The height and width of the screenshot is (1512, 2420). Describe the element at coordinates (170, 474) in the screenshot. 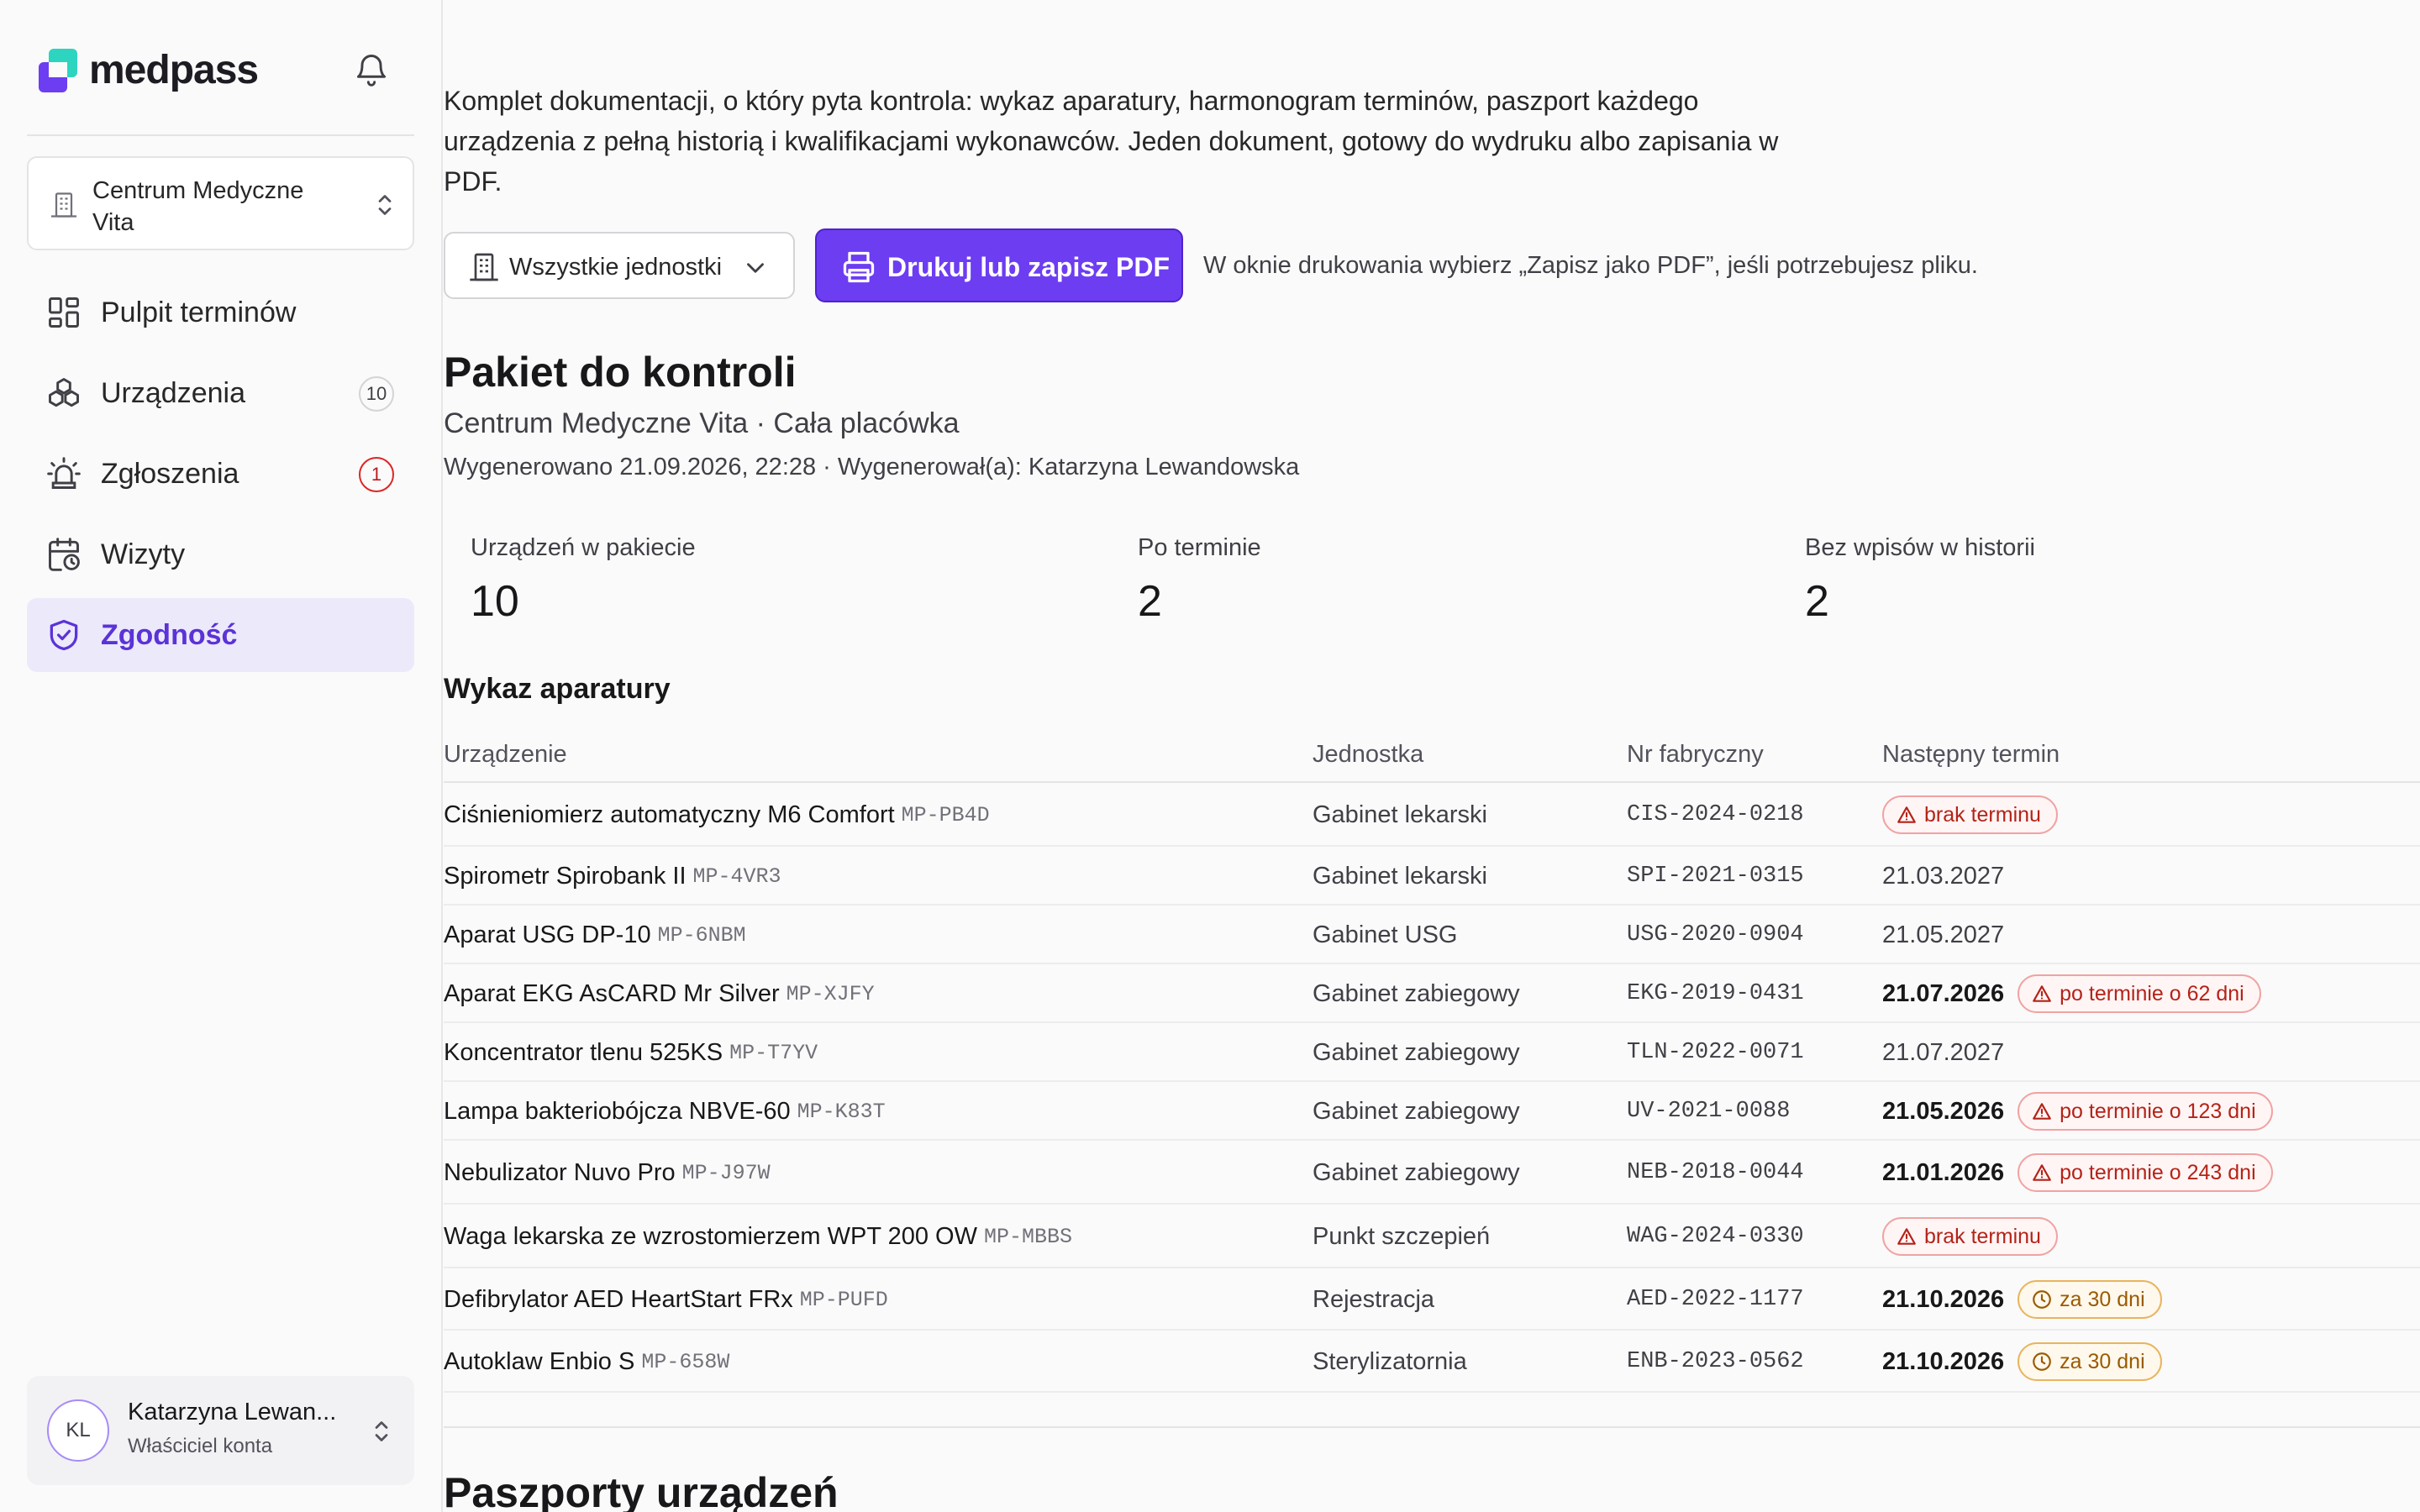

I see `sidebar-item-label: Zgłoszenia` at that location.